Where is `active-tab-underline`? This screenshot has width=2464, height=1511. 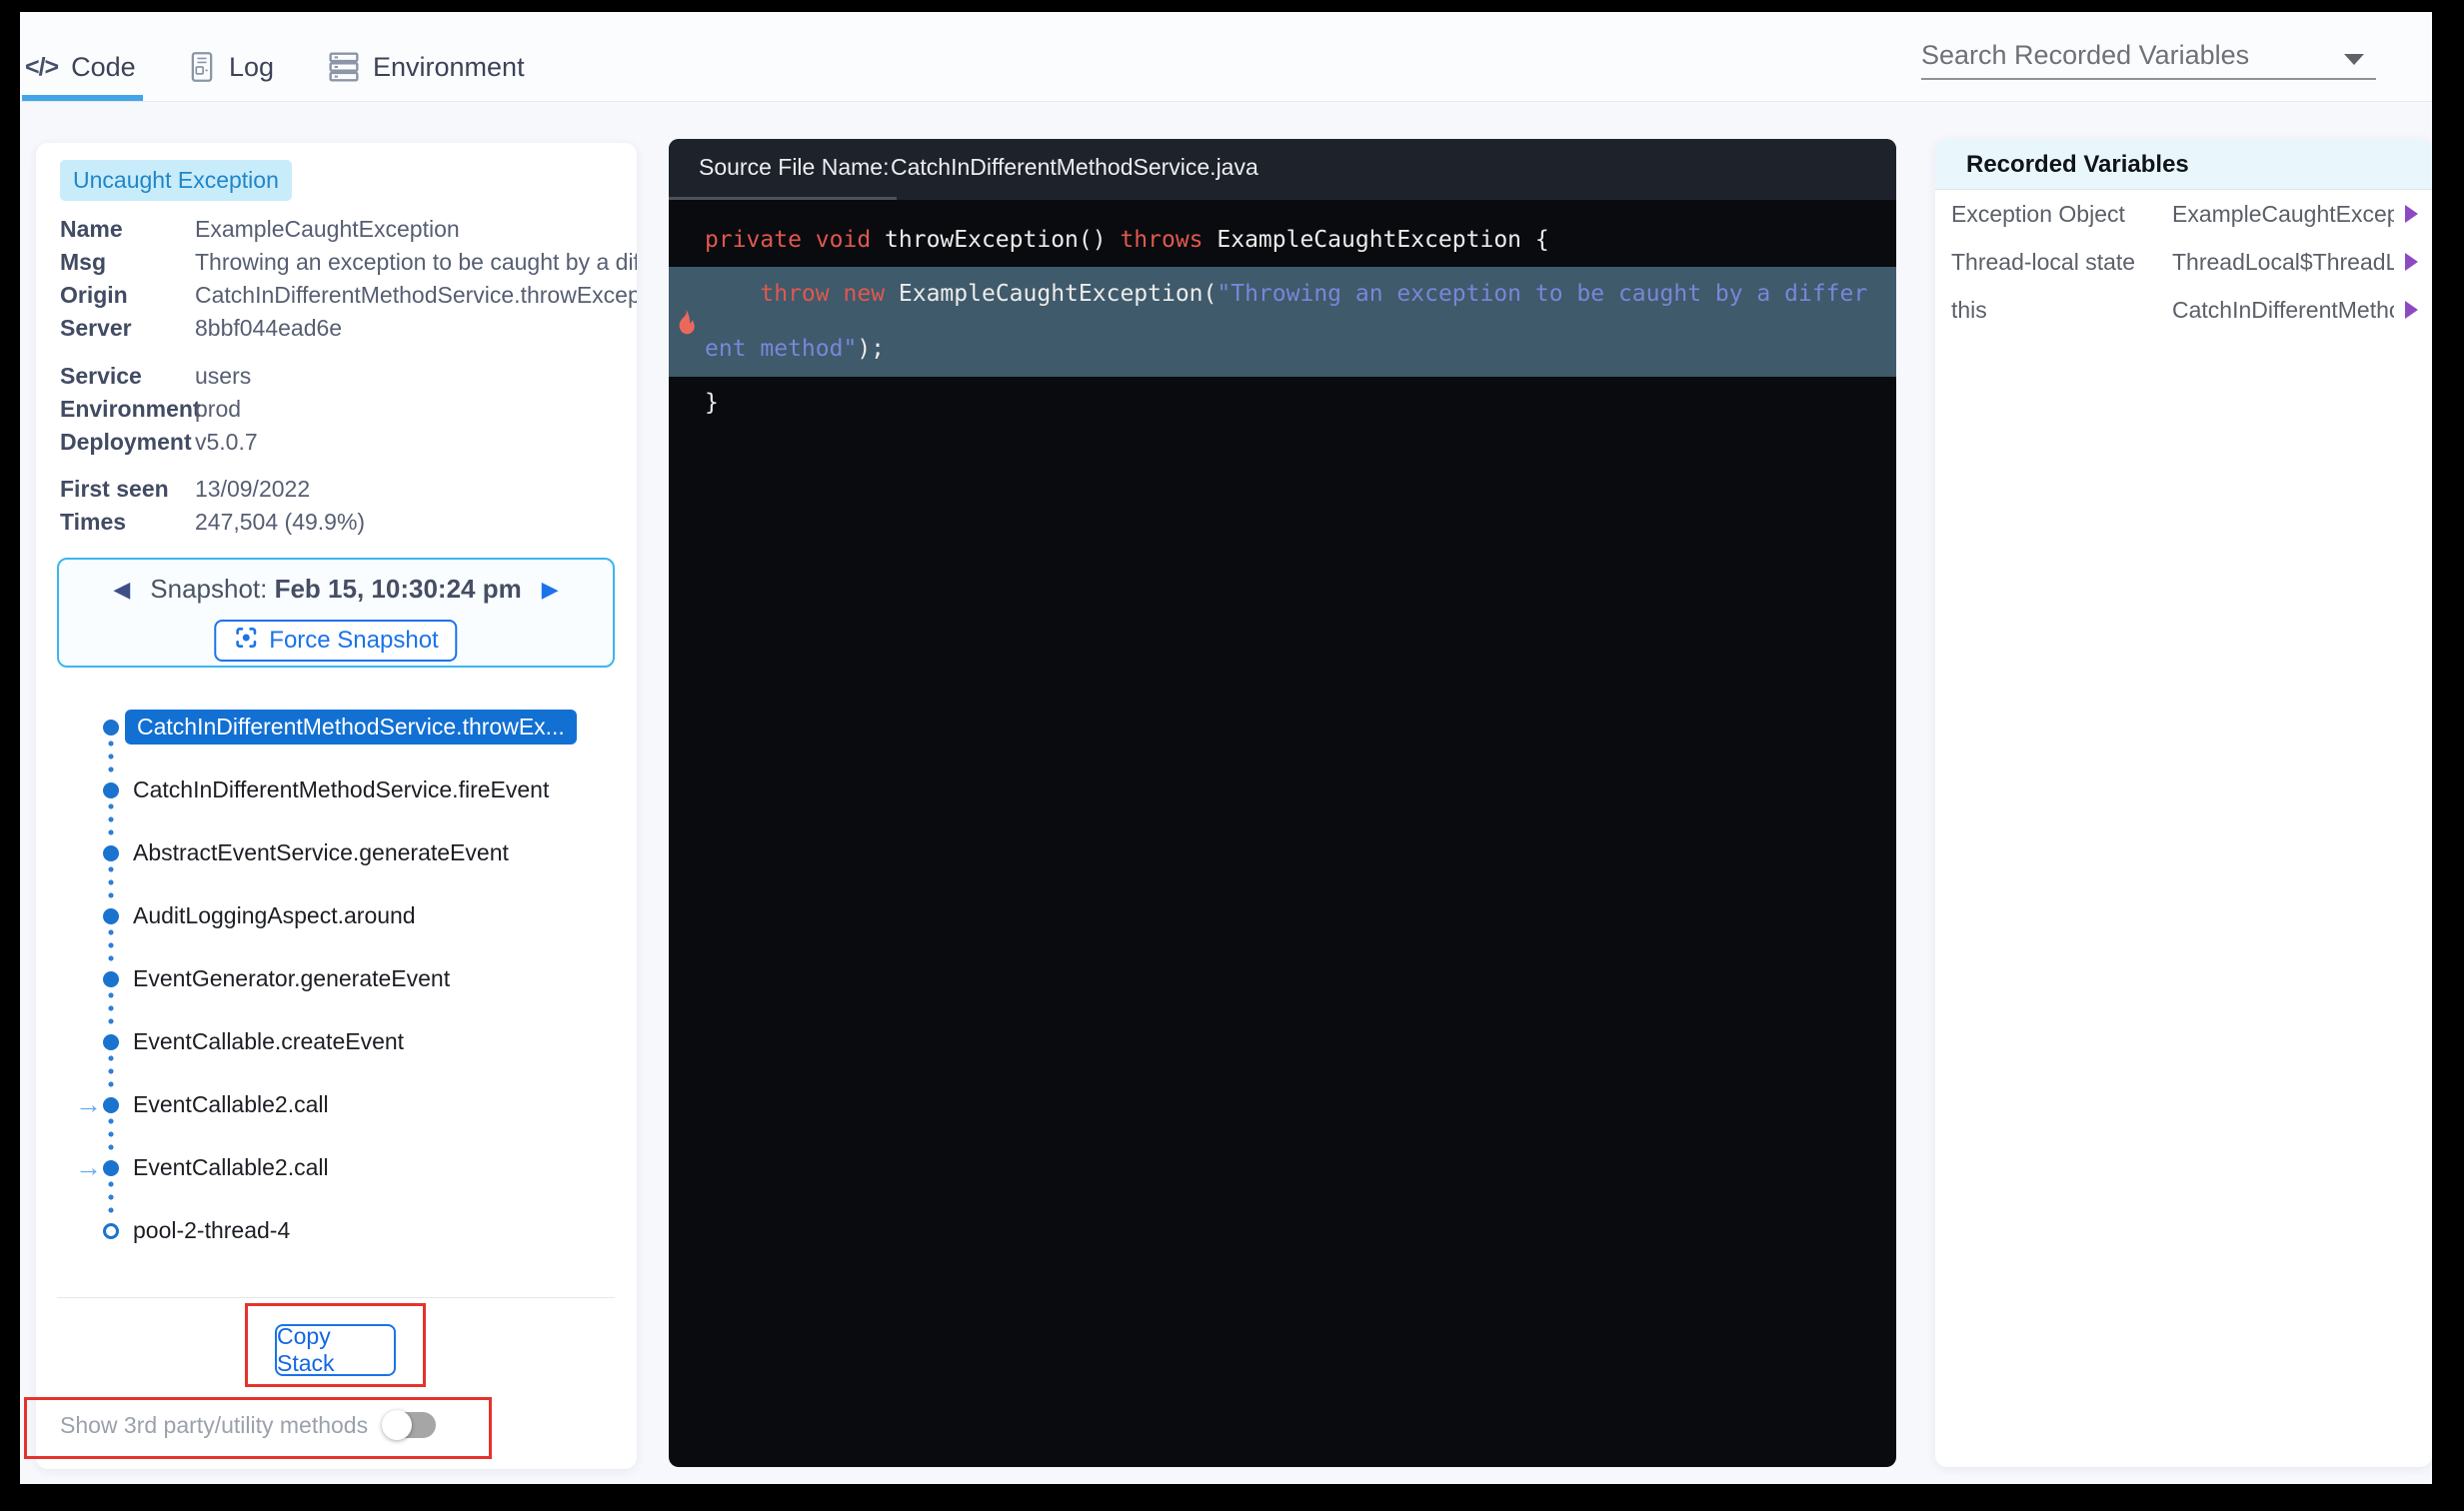
active-tab-underline is located at coordinates (82, 98).